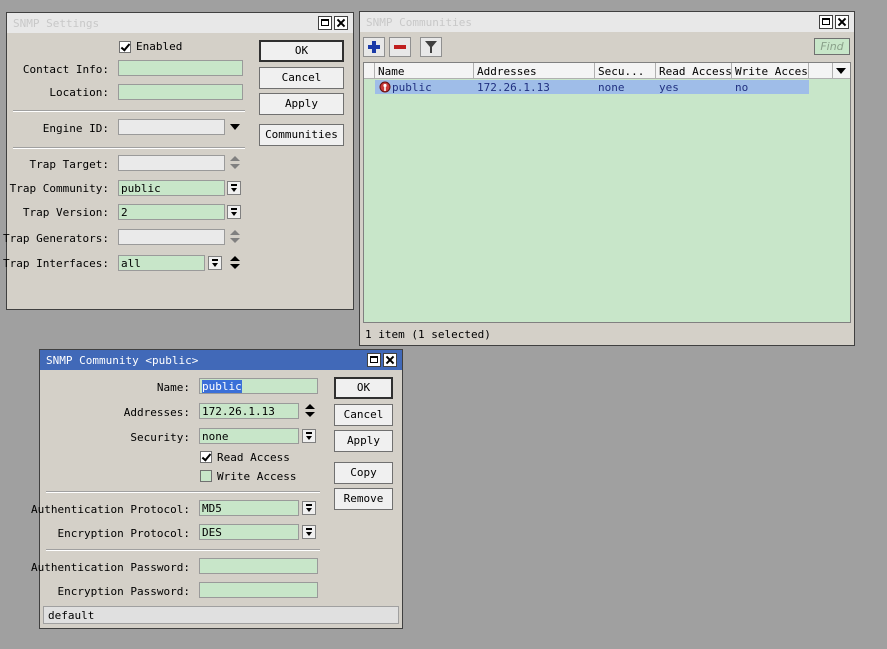 The width and height of the screenshot is (887, 649). Describe the element at coordinates (234, 212) in the screenshot. I see `trap-version-dropdown-icon` at that location.